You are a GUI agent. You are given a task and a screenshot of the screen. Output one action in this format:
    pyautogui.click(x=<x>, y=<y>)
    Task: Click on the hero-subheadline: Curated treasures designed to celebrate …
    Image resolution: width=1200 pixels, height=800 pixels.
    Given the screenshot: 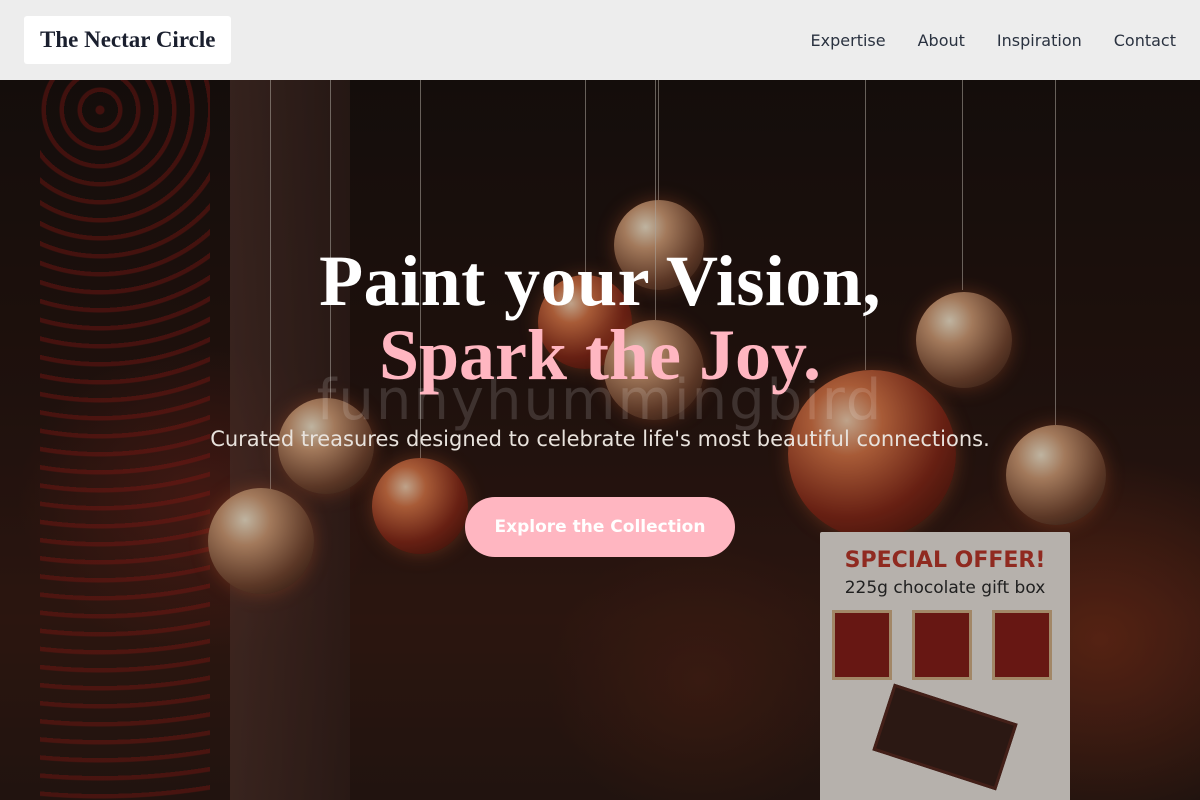 What is the action you would take?
    pyautogui.click(x=600, y=439)
    